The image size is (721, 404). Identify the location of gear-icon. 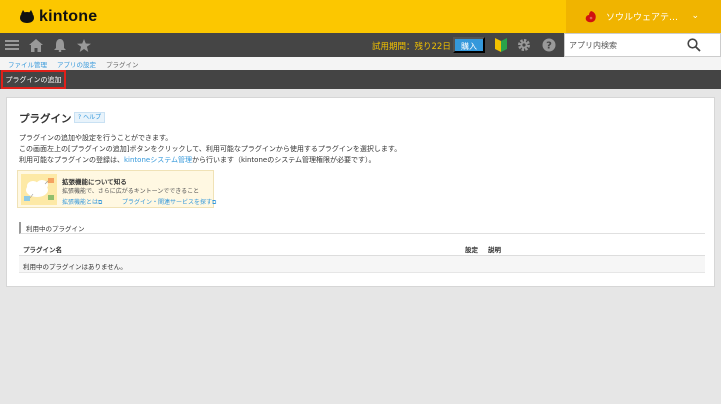
(524, 45).